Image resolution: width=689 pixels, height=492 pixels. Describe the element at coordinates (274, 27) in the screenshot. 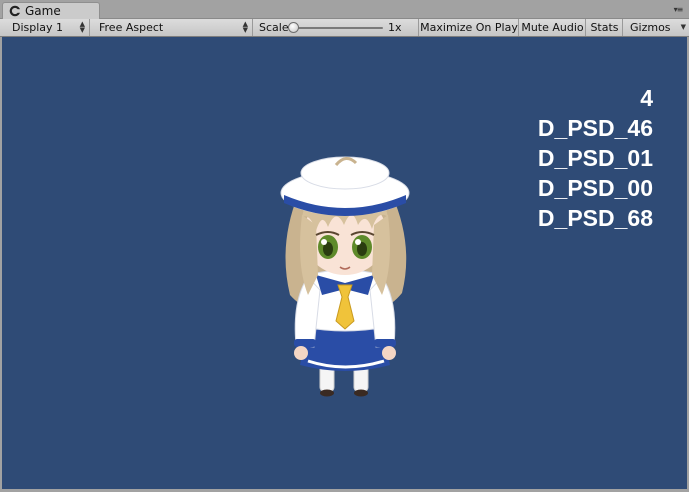

I see `scale-label: Scale` at that location.